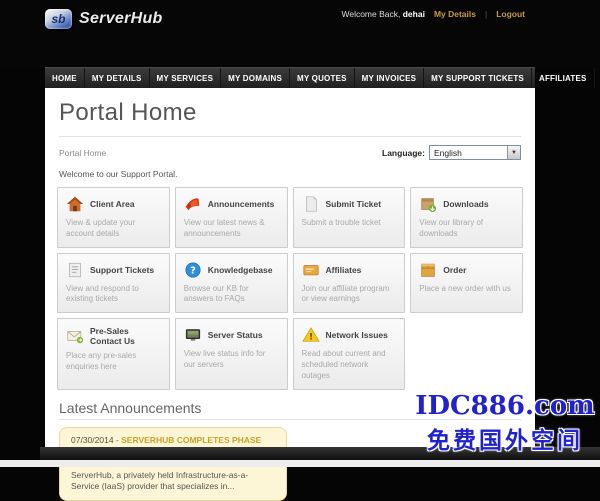 This screenshot has width=600, height=501. What do you see at coordinates (478, 78) in the screenshot?
I see `nav-my-support-tickets: MY SUPPORT TICKETS` at bounding box center [478, 78].